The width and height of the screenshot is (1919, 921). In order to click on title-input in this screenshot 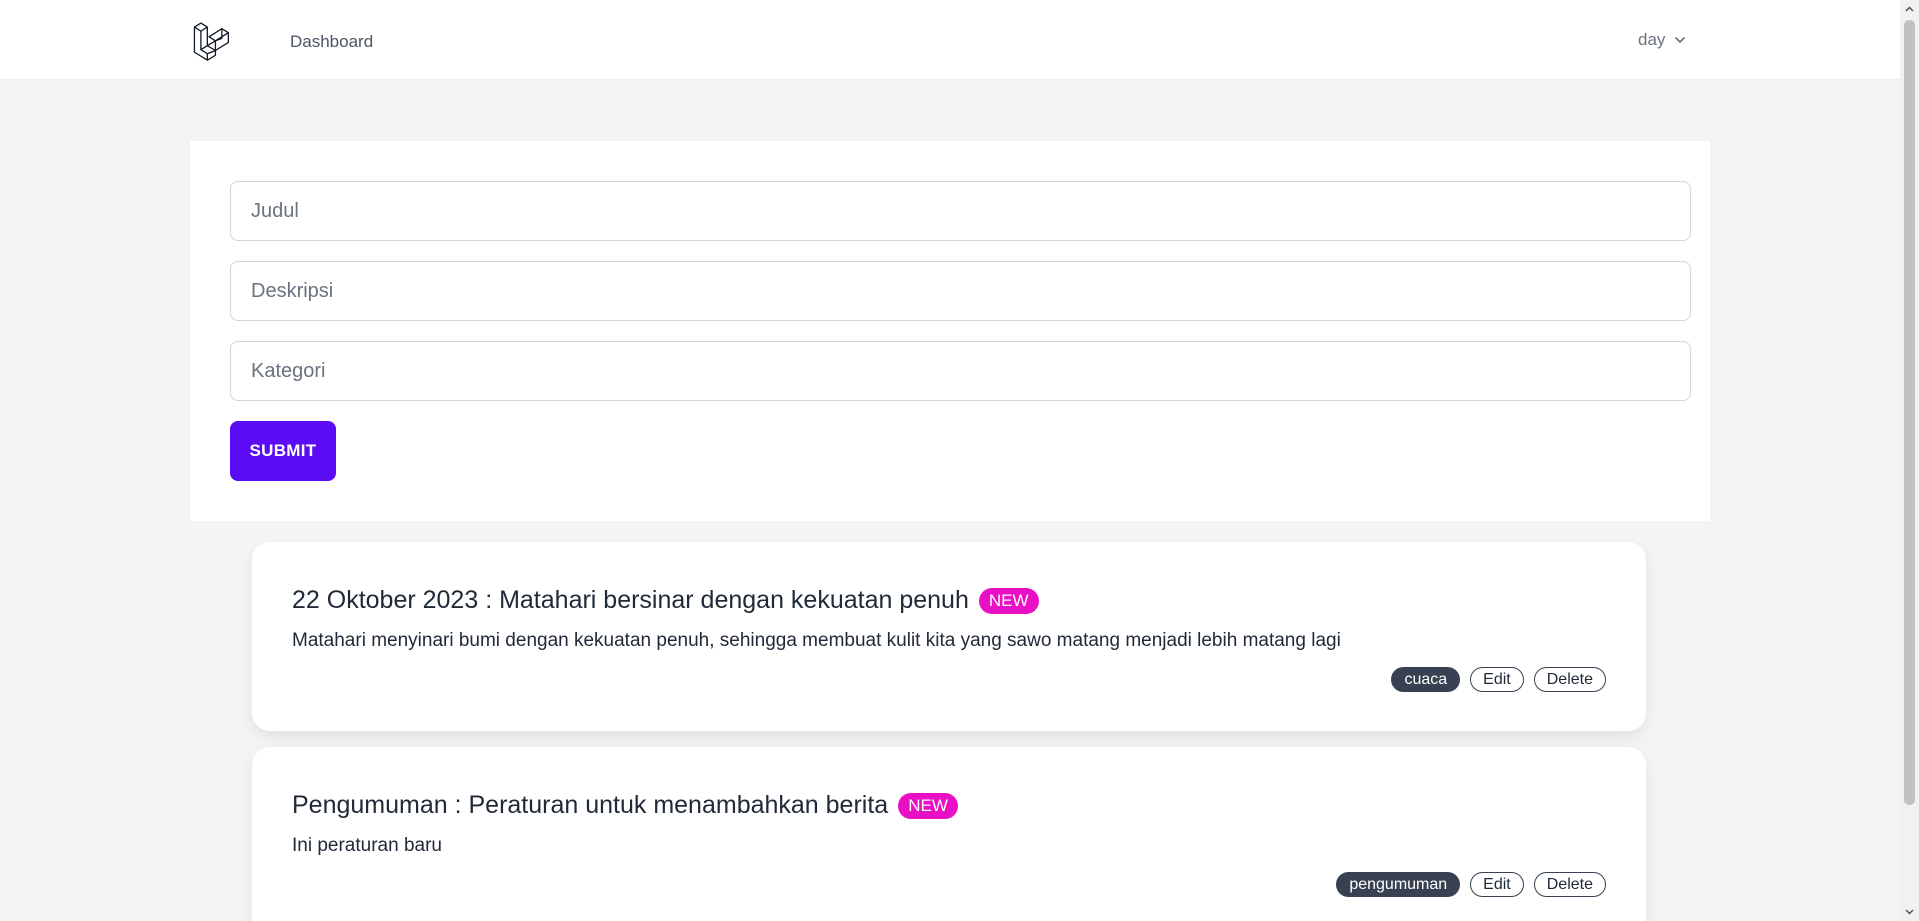, I will do `click(960, 211)`.